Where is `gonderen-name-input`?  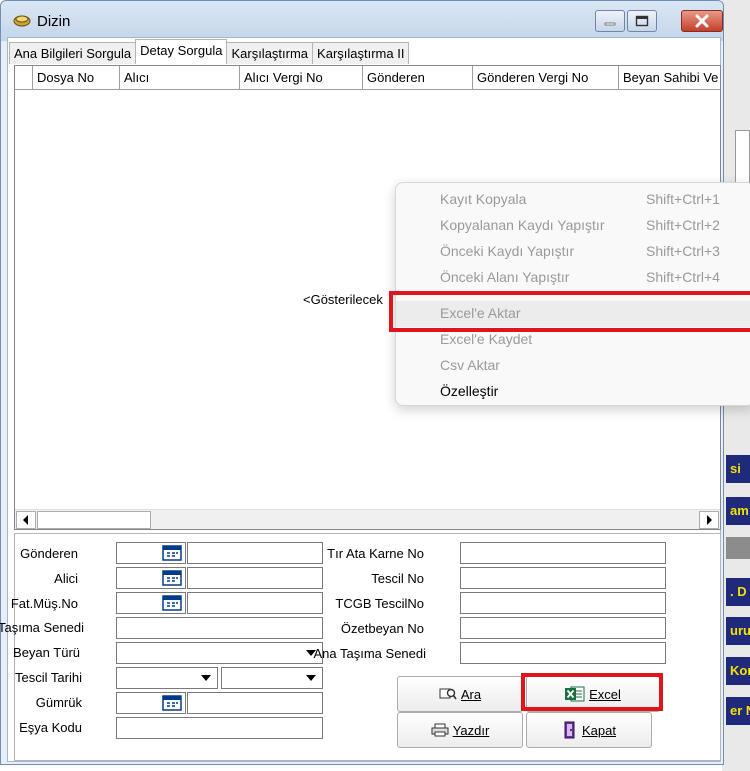 gonderen-name-input is located at coordinates (255, 553).